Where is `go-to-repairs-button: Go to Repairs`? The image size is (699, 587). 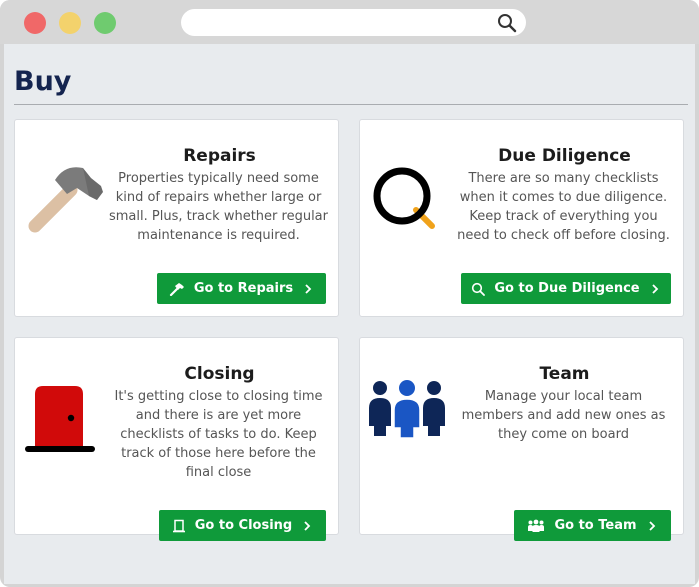 go-to-repairs-button: Go to Repairs is located at coordinates (241, 288).